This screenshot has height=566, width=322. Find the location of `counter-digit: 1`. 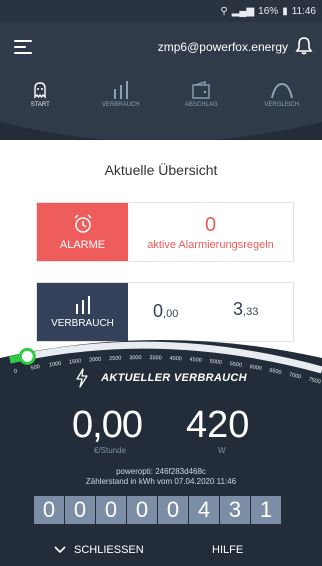

counter-digit: 1 is located at coordinates (266, 510).